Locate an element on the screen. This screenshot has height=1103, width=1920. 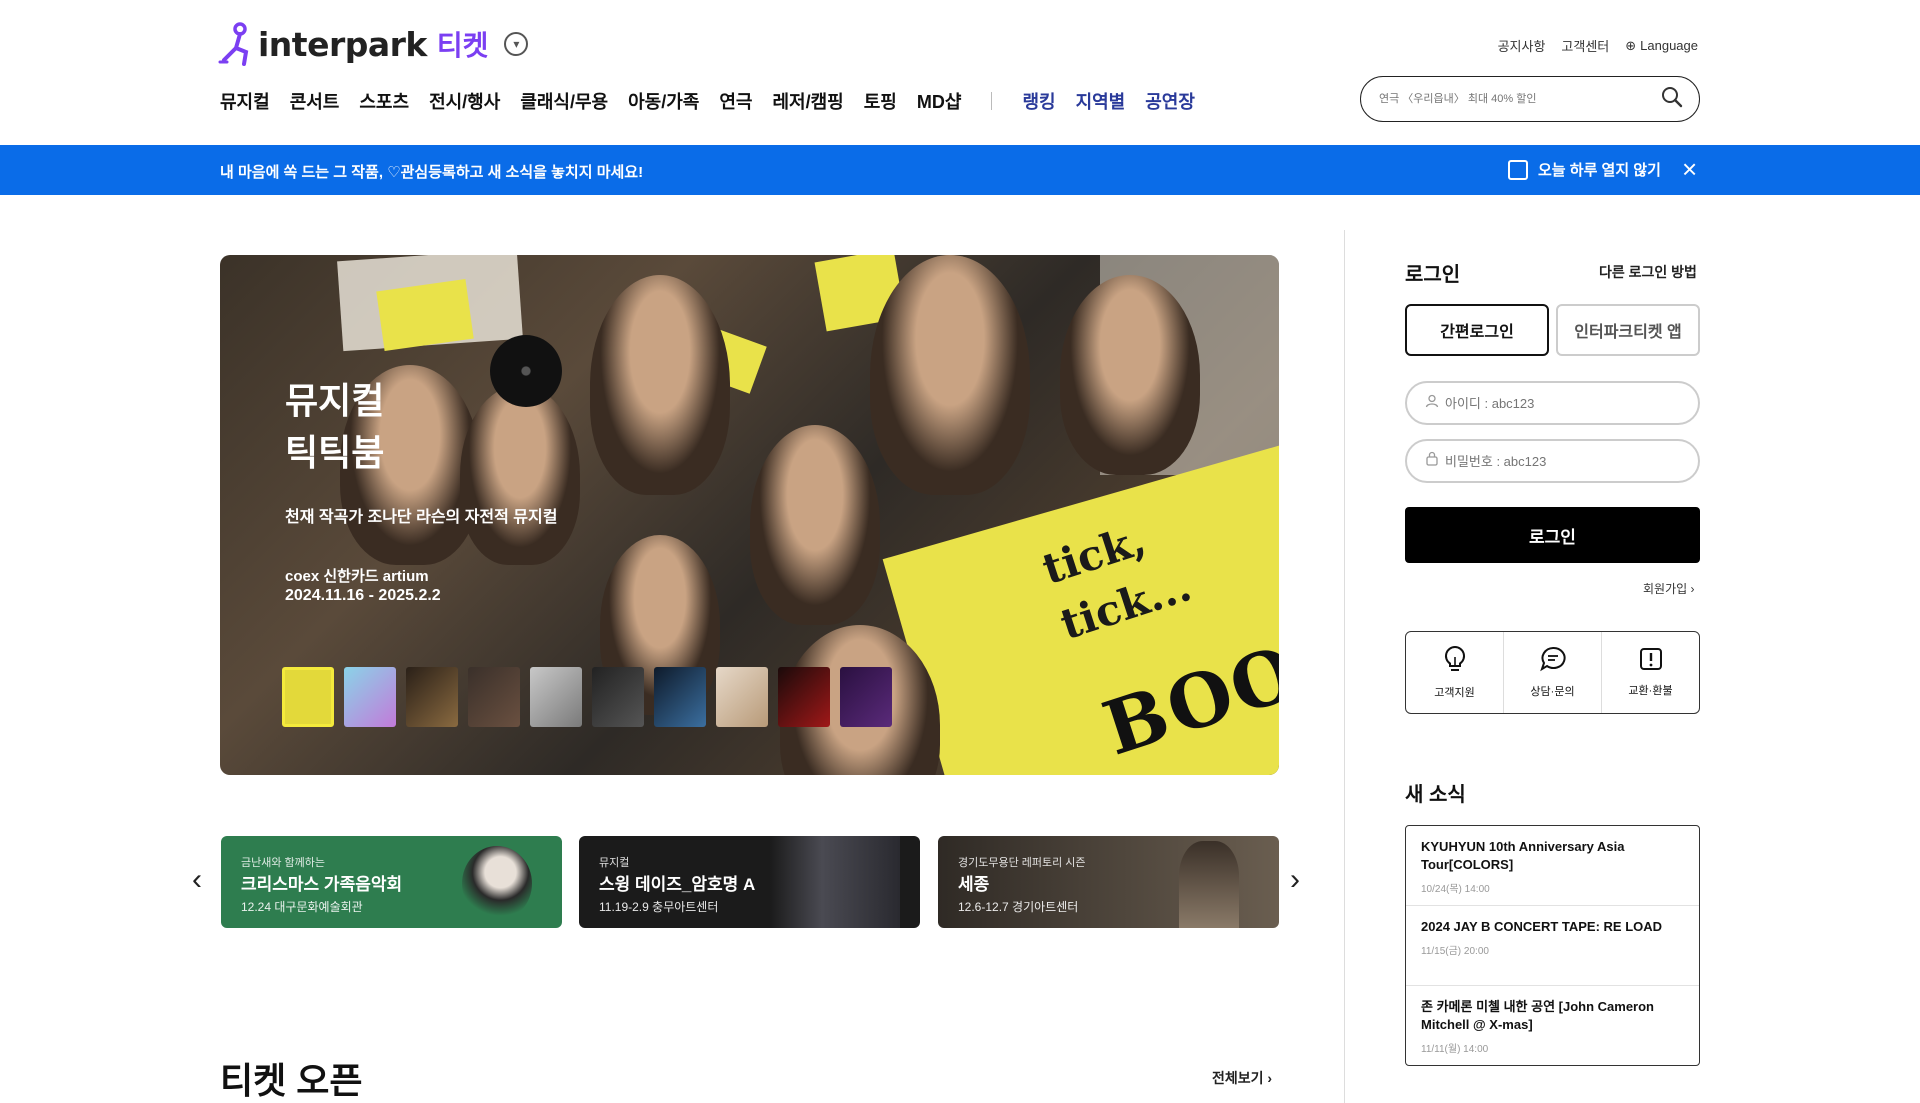
alert-icon is located at coordinates (1651, 660).